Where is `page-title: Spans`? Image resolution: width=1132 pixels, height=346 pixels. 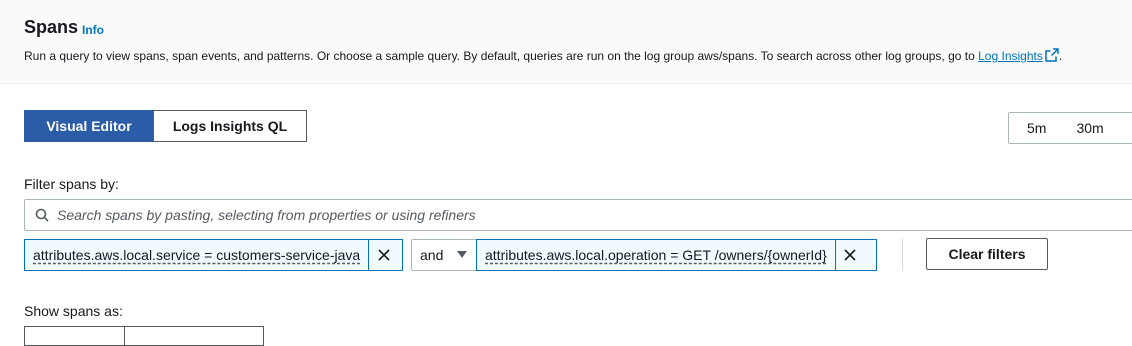
page-title: Spans is located at coordinates (51, 27).